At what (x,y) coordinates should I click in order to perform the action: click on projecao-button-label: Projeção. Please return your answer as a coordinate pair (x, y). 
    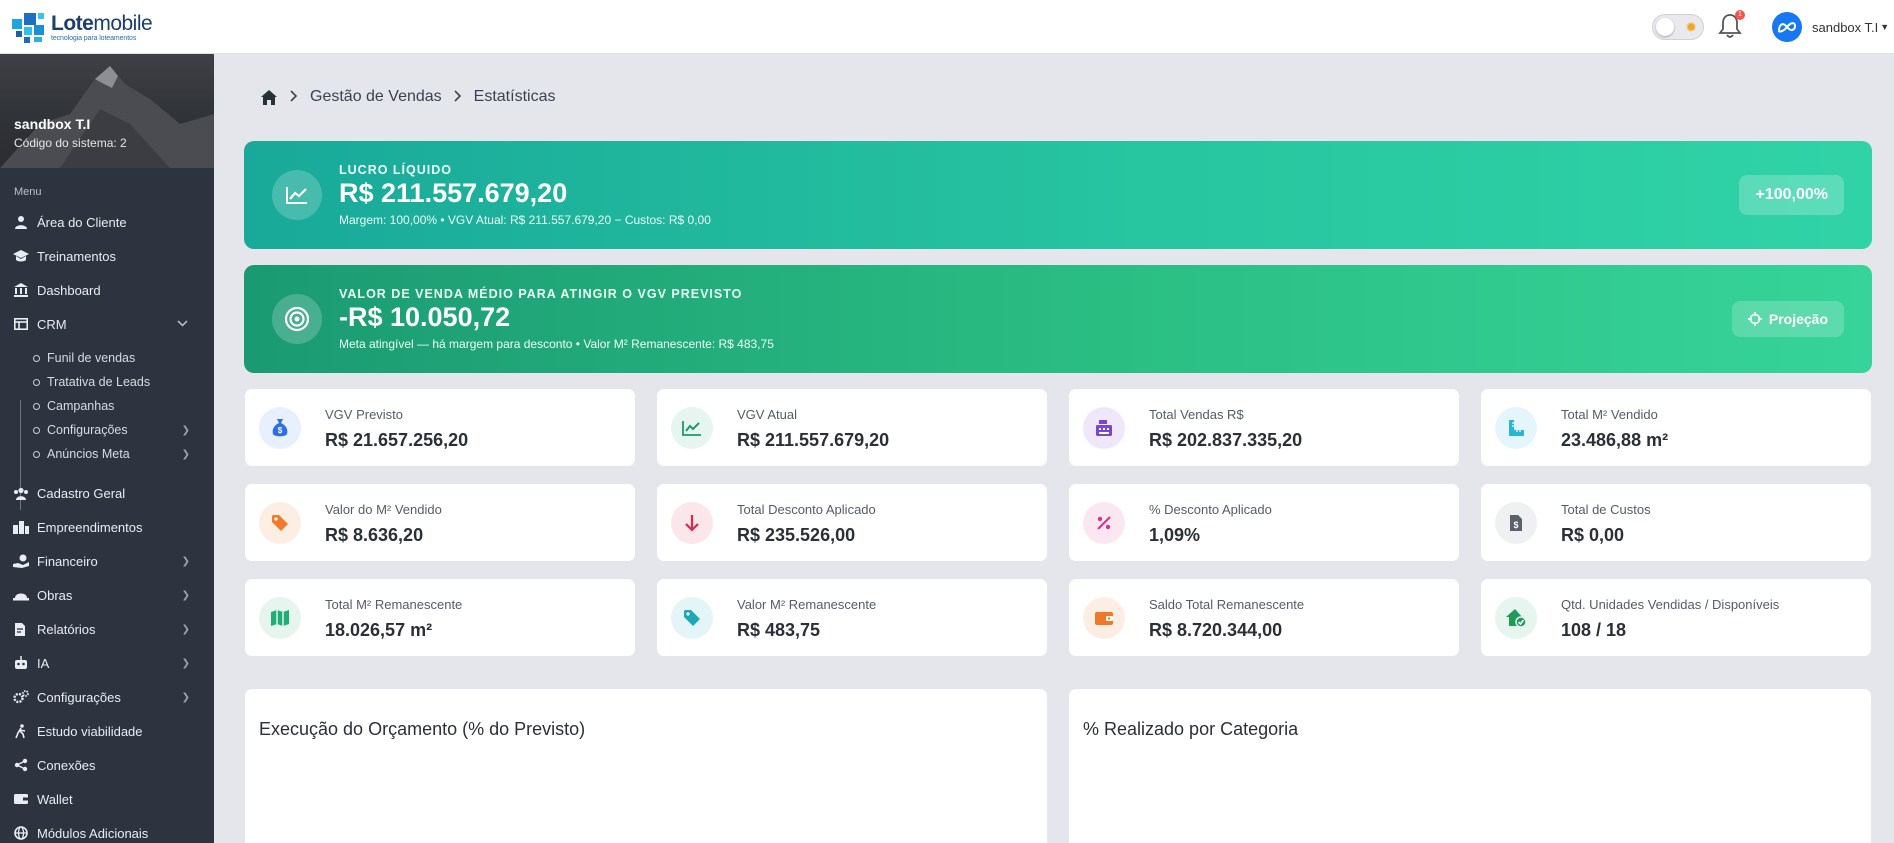
    Looking at the image, I should click on (1798, 319).